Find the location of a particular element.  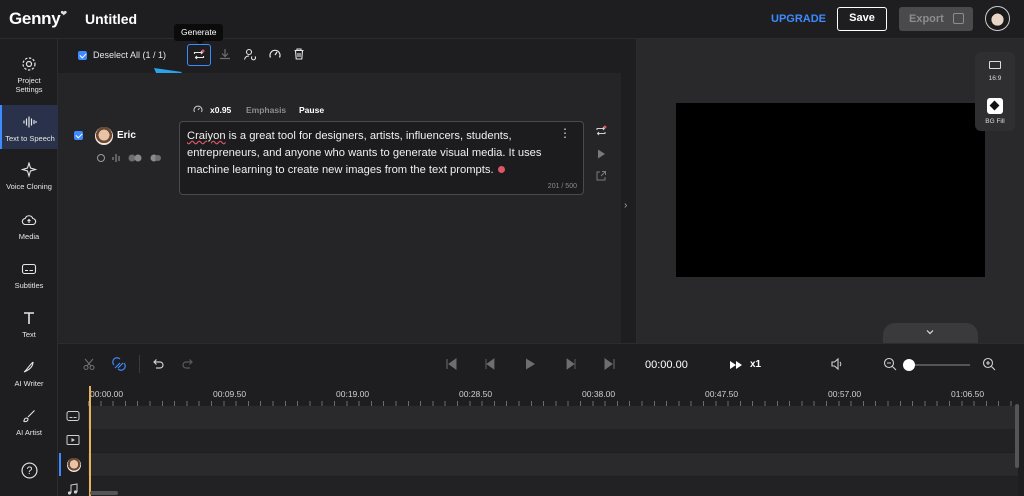

export-icon is located at coordinates (958, 18).